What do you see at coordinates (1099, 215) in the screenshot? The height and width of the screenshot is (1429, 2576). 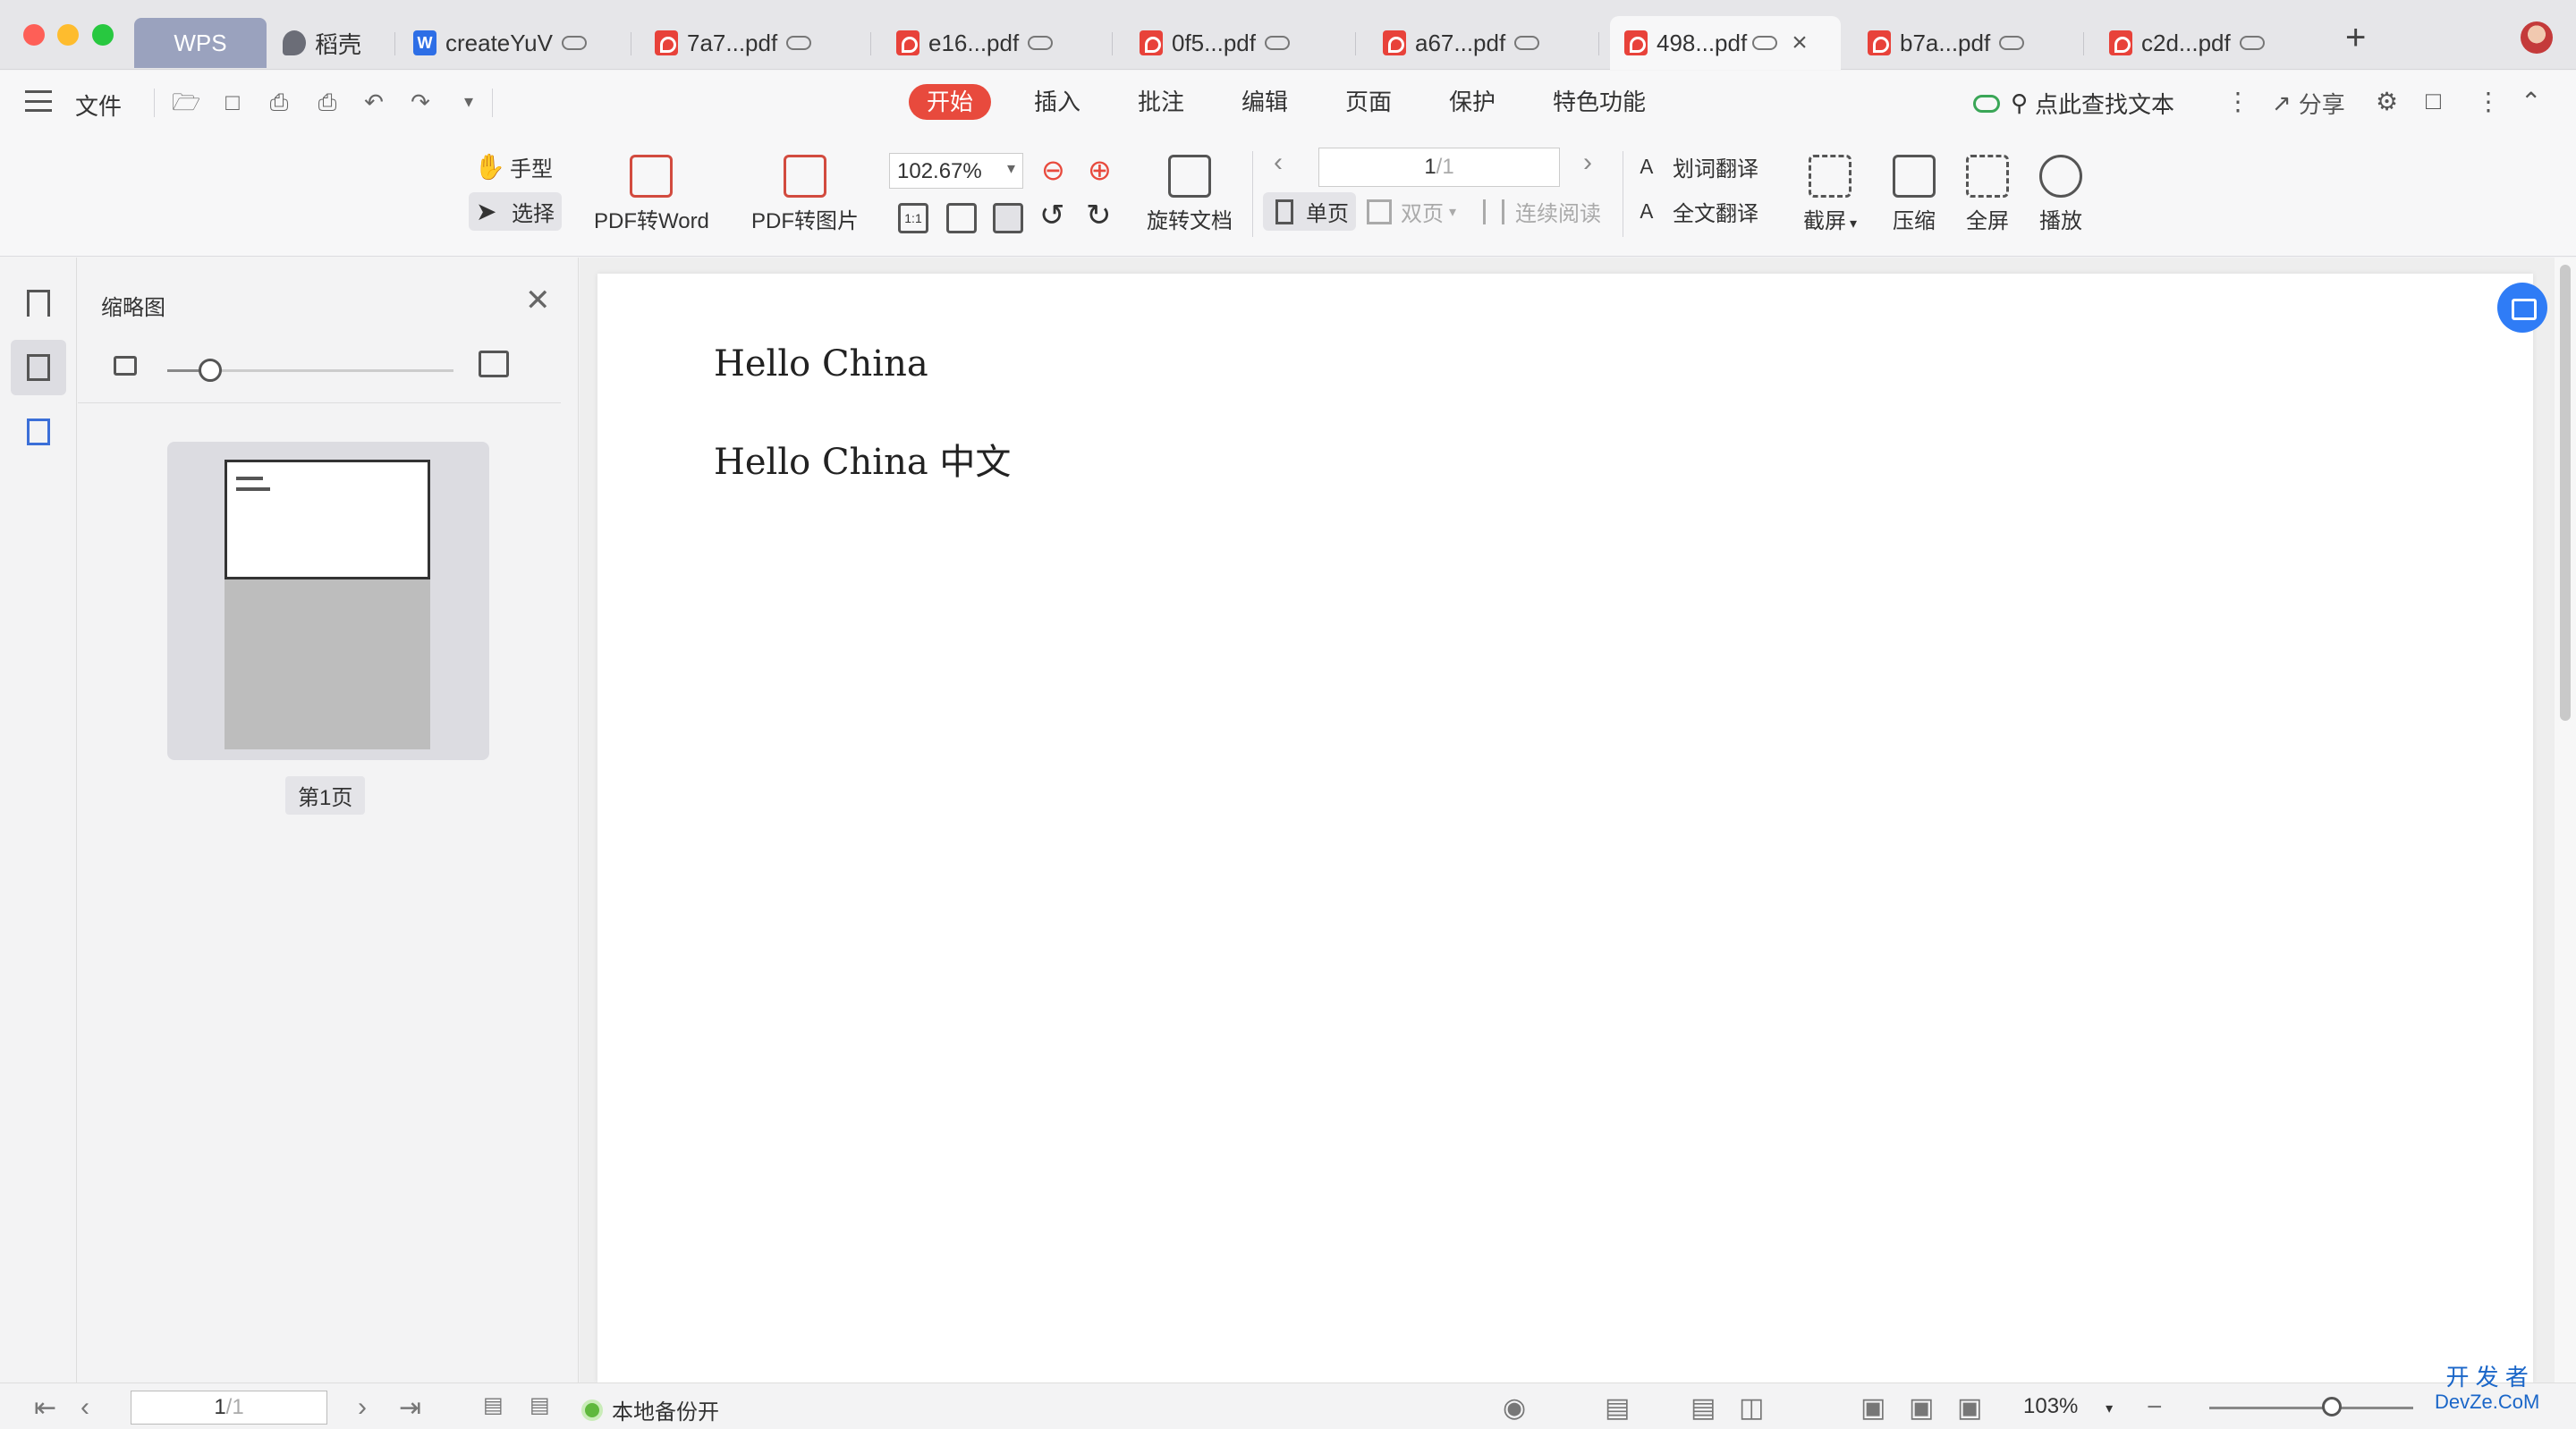 I see `rotate-right-icon: ↻` at bounding box center [1099, 215].